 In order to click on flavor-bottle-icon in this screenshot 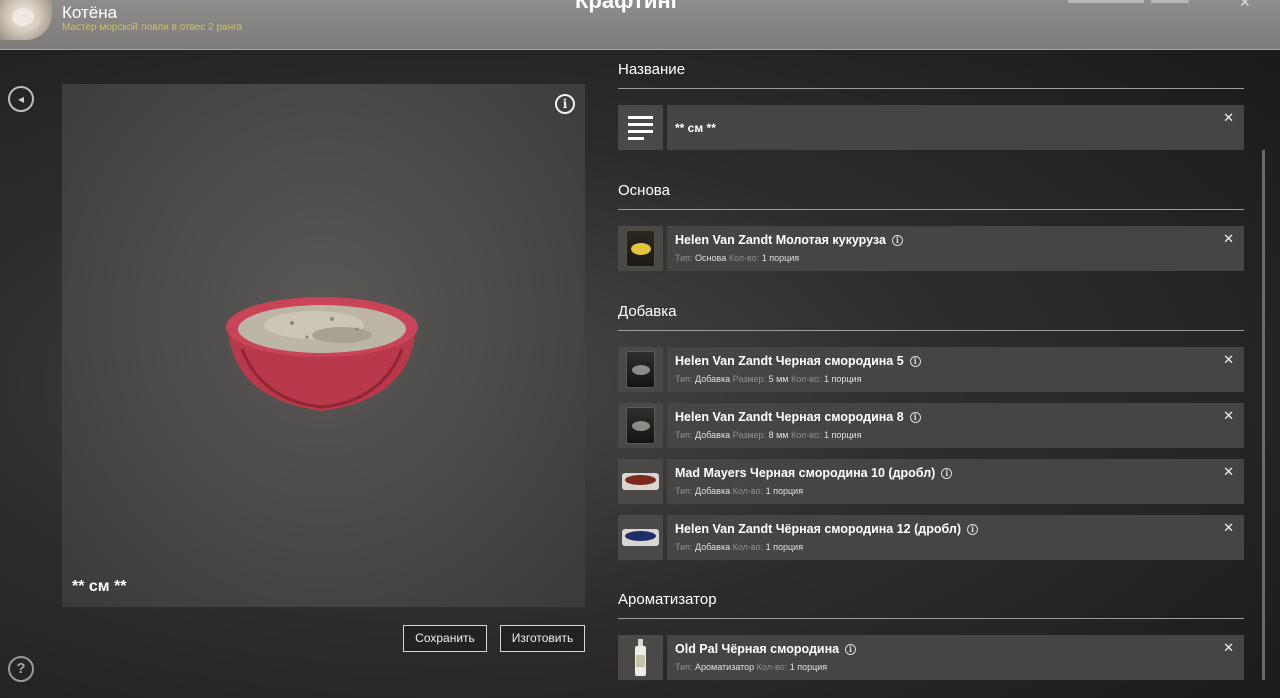, I will do `click(640, 657)`.